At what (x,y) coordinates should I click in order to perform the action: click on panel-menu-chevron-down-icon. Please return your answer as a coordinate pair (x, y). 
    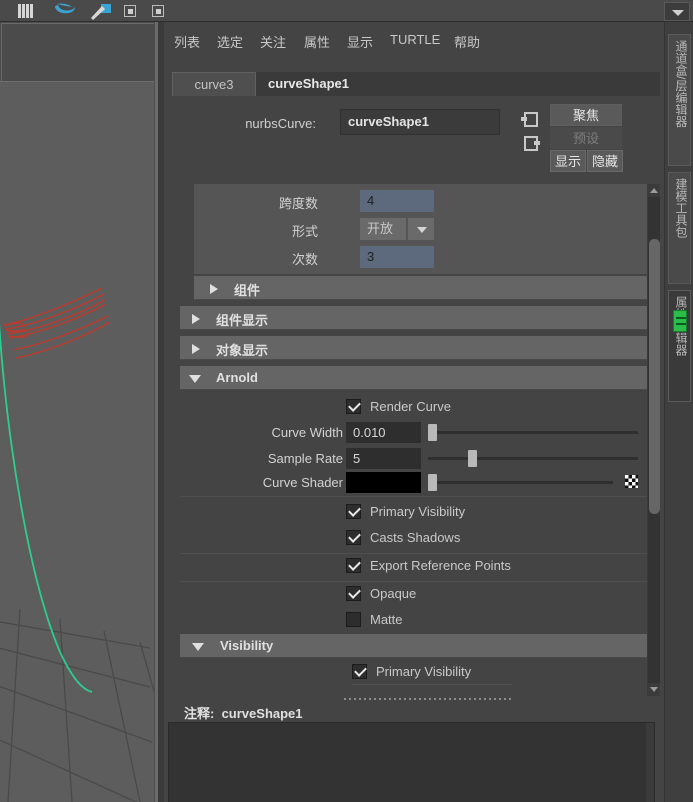
    Looking at the image, I should click on (677, 11).